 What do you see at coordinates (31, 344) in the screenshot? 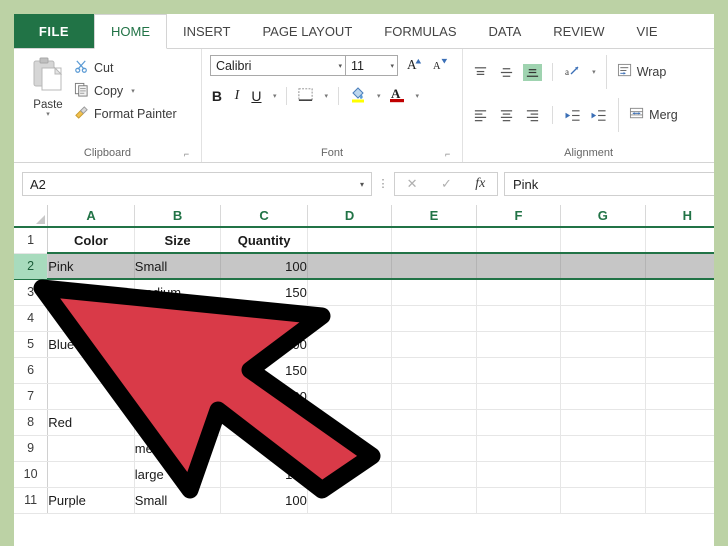
I see `row-header-5: 5` at bounding box center [31, 344].